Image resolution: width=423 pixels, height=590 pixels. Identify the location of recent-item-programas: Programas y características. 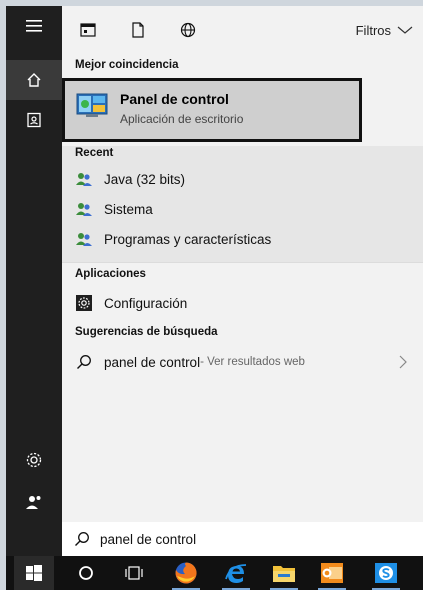
(242, 239).